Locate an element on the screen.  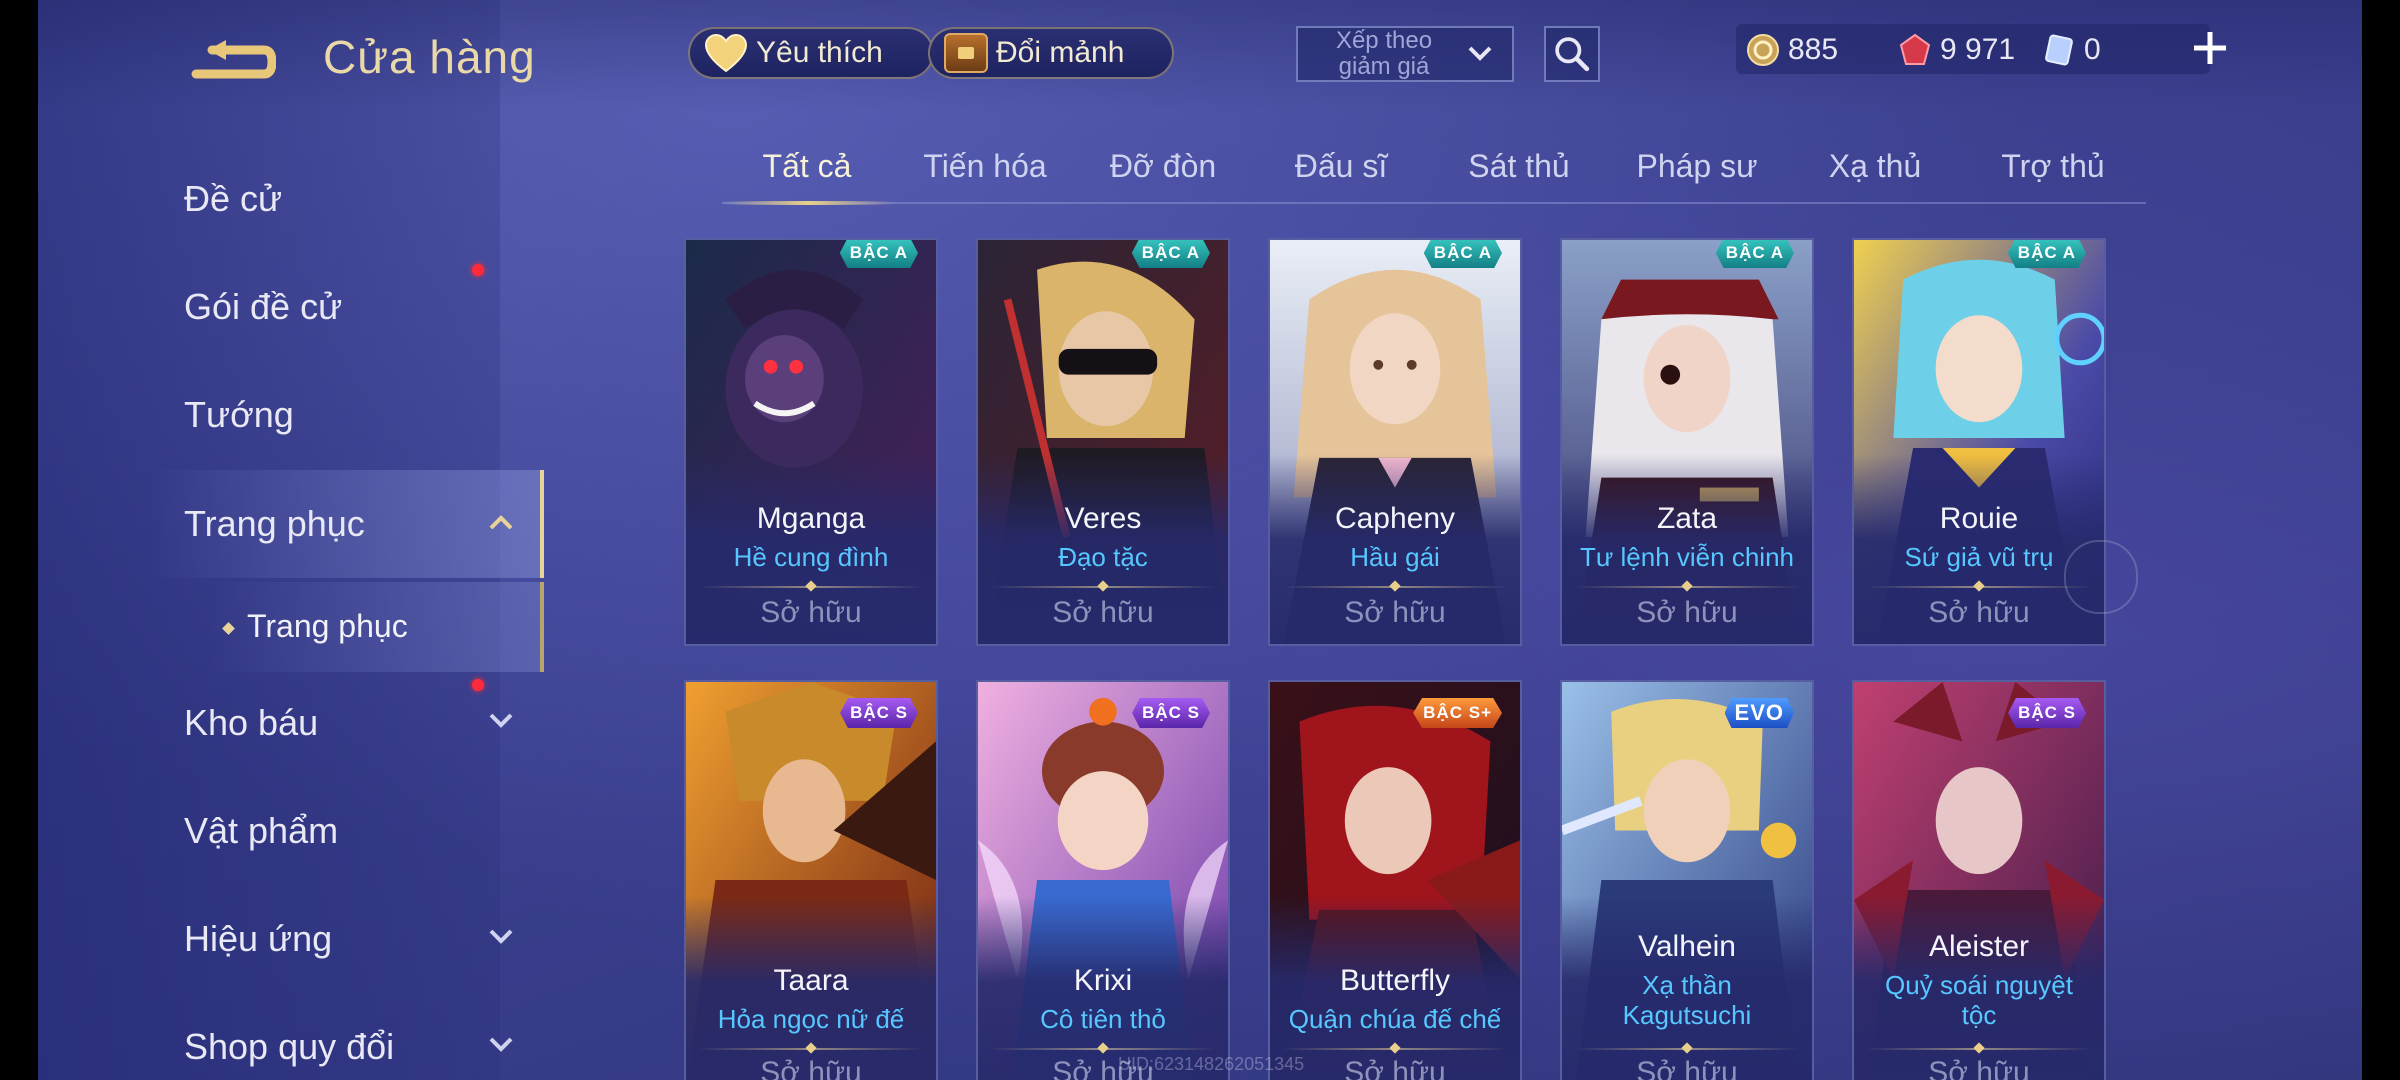
sidebar-item-label: Gói đề cử is located at coordinates (263, 306).